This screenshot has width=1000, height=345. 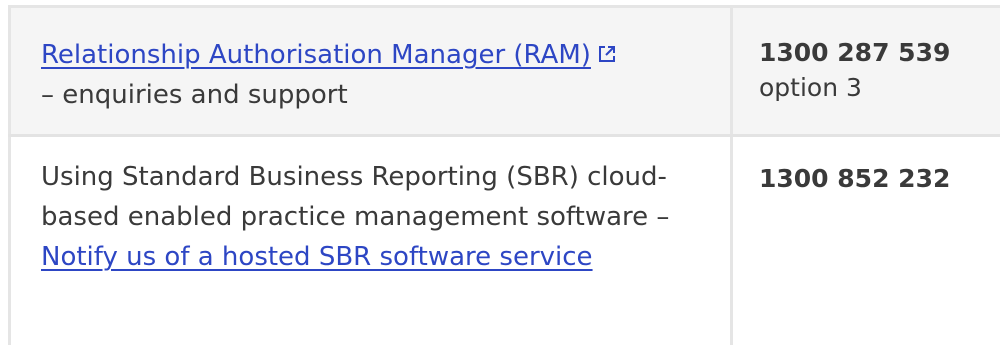 I want to click on ram-link-text: Relationship Authorisation Manager (RAM), so click(x=316, y=55).